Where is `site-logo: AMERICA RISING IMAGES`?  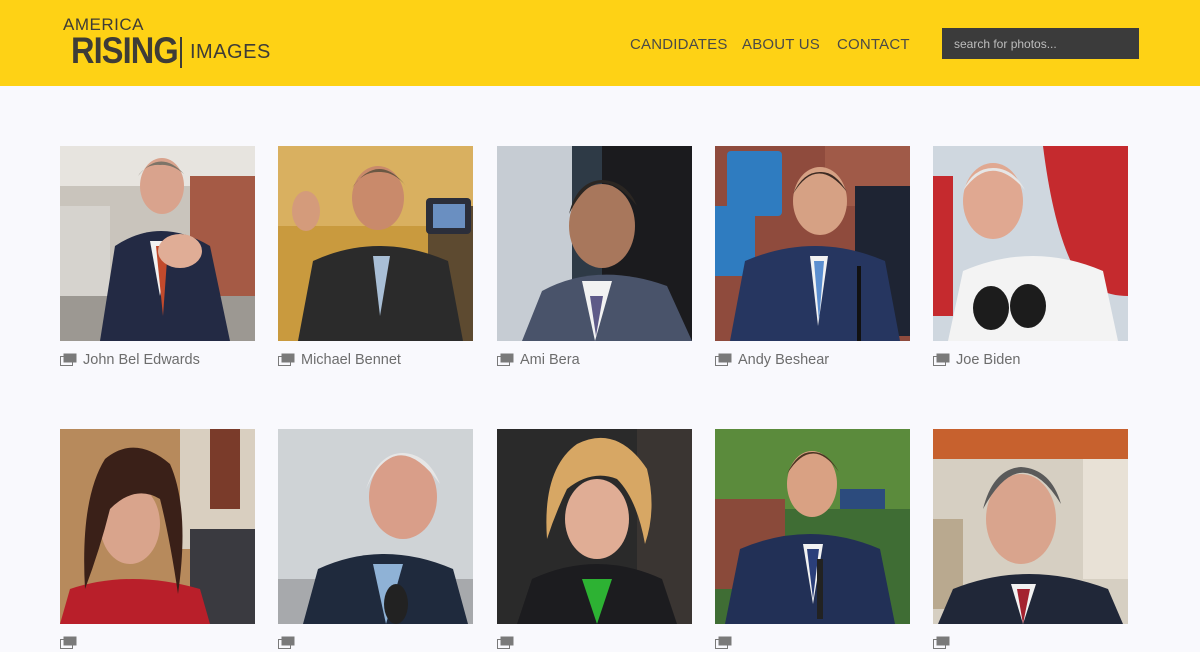 site-logo: AMERICA RISING IMAGES is located at coordinates (172, 44).